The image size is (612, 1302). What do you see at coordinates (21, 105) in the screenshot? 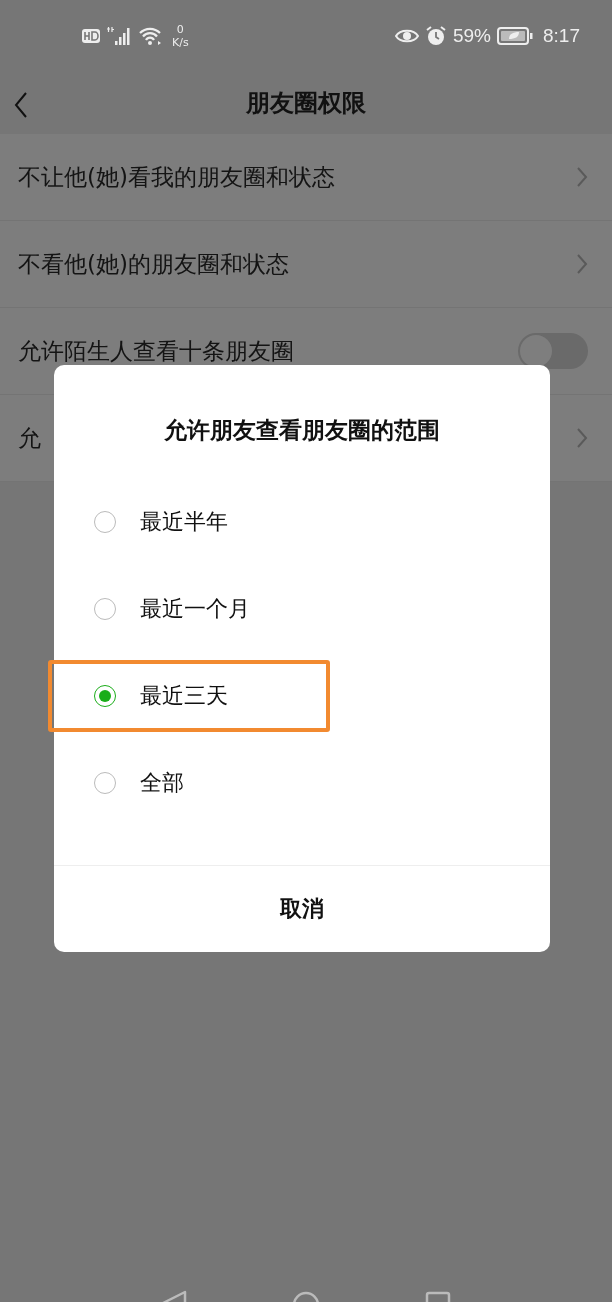
I see `back-icon` at bounding box center [21, 105].